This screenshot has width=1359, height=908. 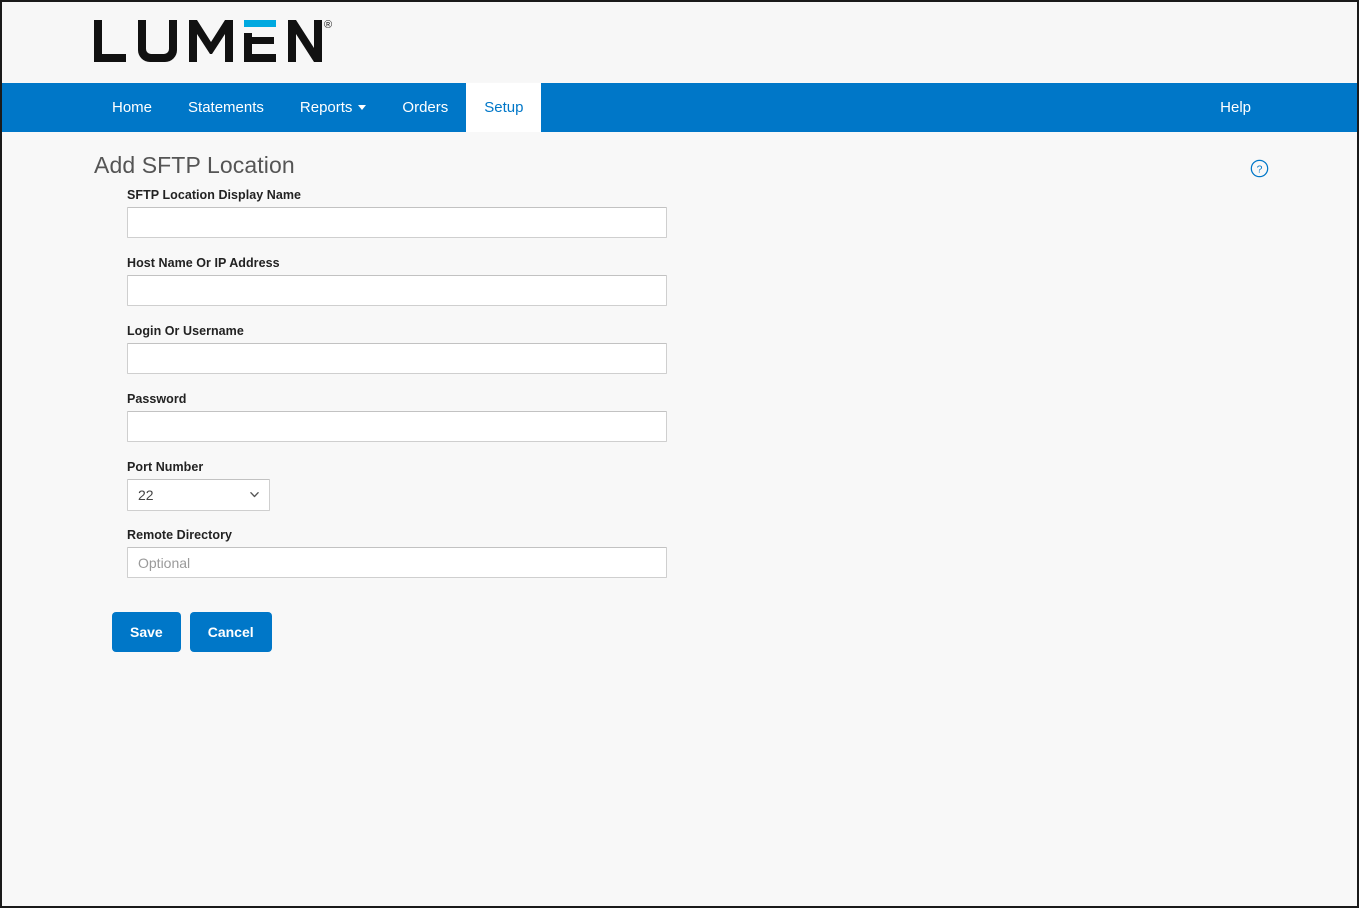 What do you see at coordinates (179, 535) in the screenshot?
I see `field-label: Remote Directory` at bounding box center [179, 535].